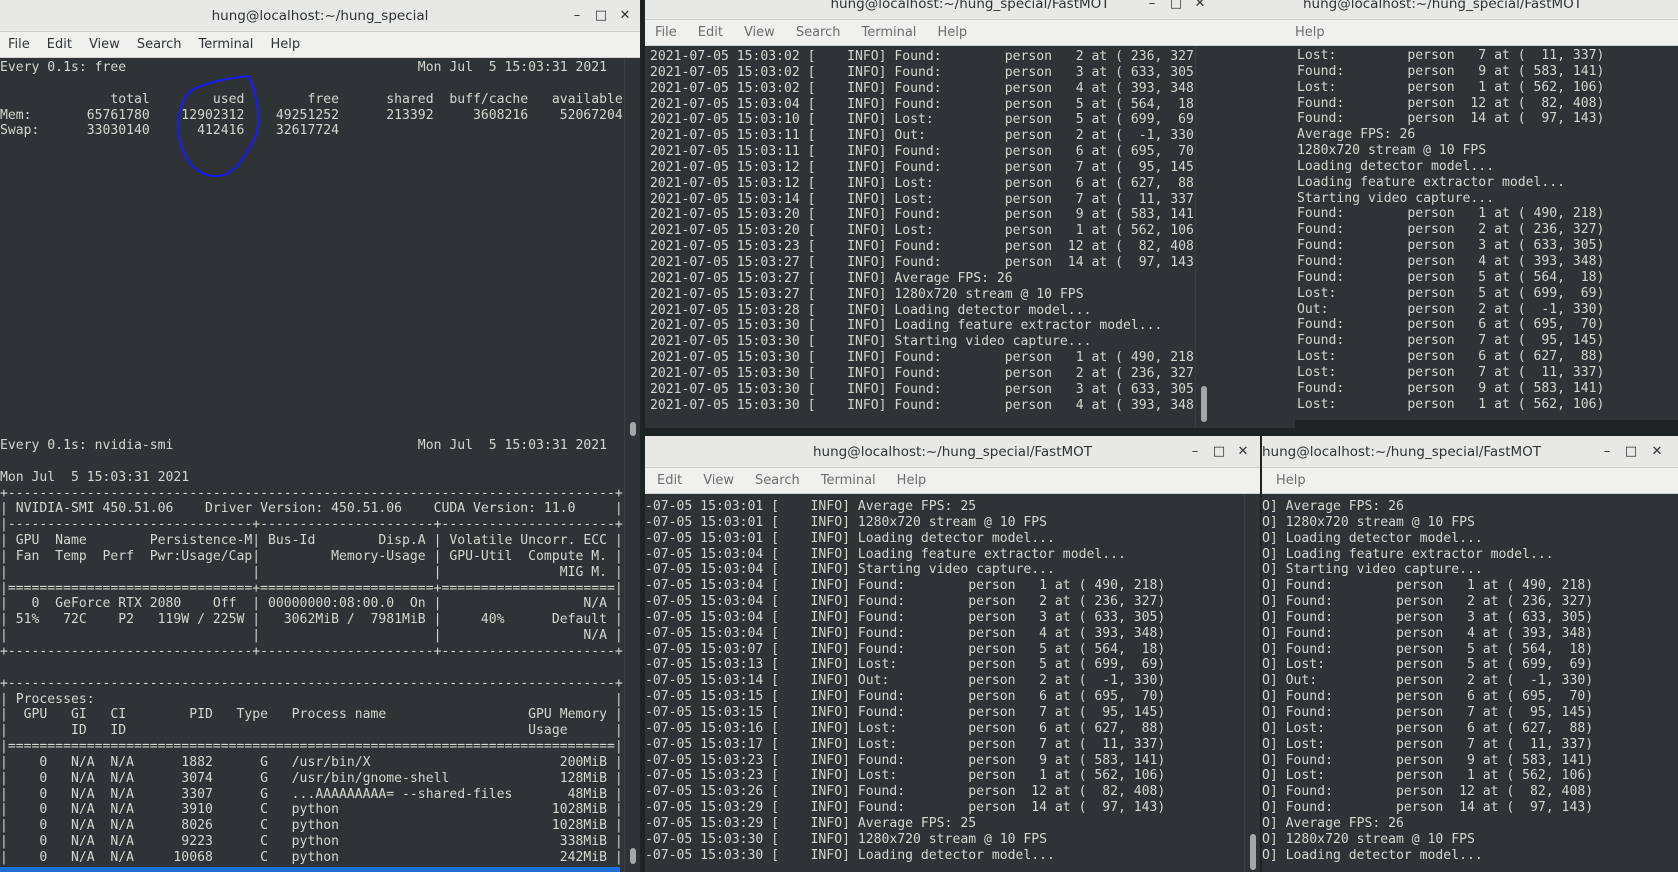 The image size is (1678, 872). I want to click on terminal-line: O] Lost: person 1 at ( 562, 106), so click(1428, 776).